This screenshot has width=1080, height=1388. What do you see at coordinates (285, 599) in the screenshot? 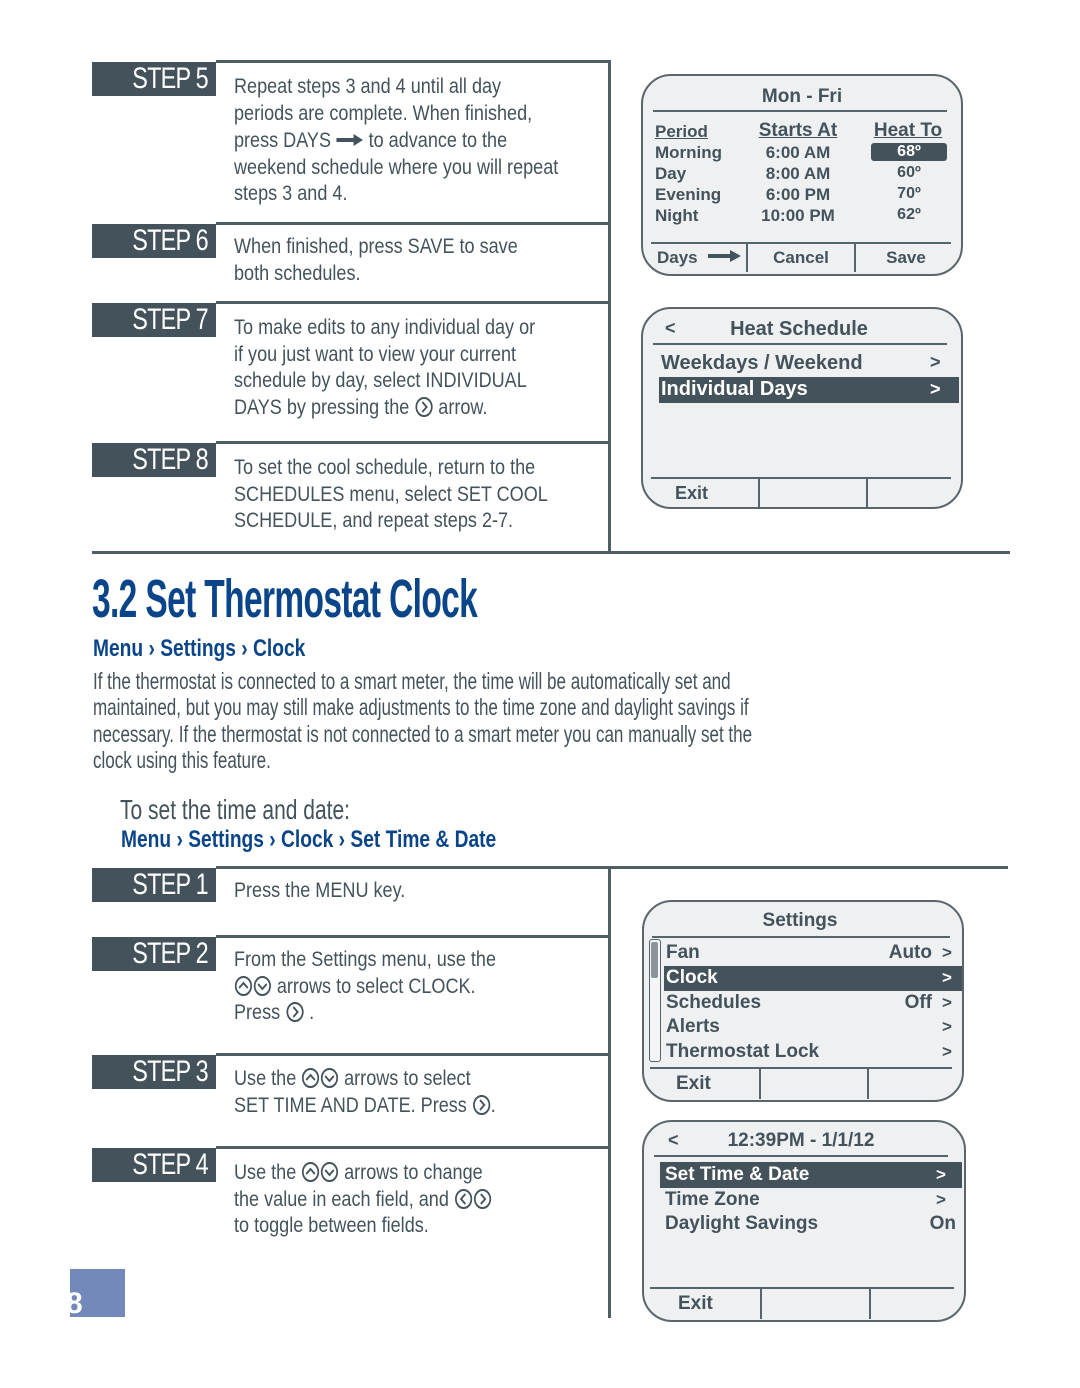
I see `section-title: 3.2 Set Thermostat Clock` at bounding box center [285, 599].